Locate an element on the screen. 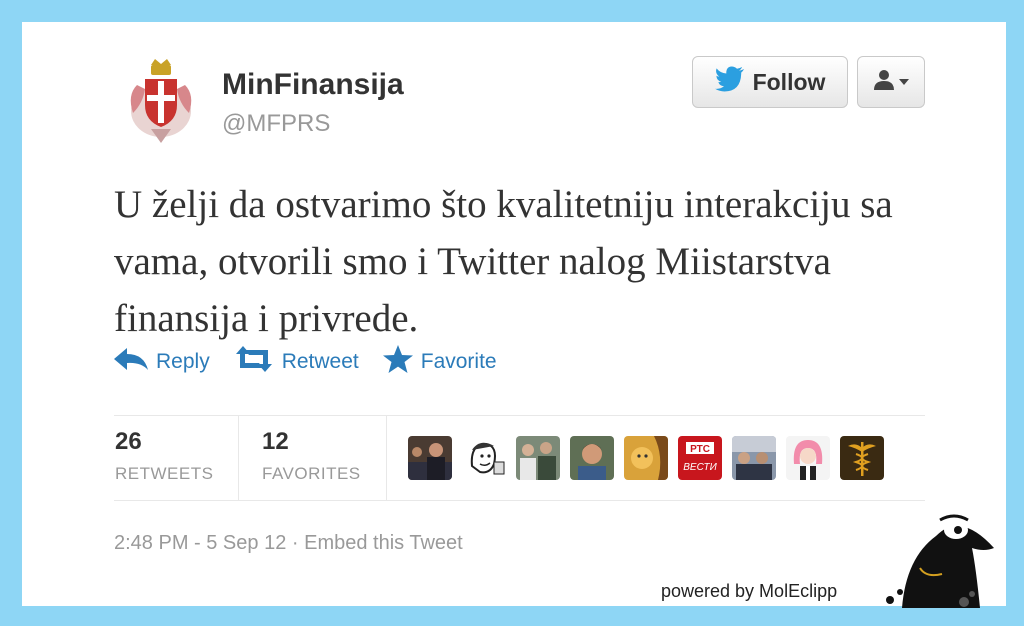 The width and height of the screenshot is (1024, 626). avatar-cartoon-icon is located at coordinates (484, 458).